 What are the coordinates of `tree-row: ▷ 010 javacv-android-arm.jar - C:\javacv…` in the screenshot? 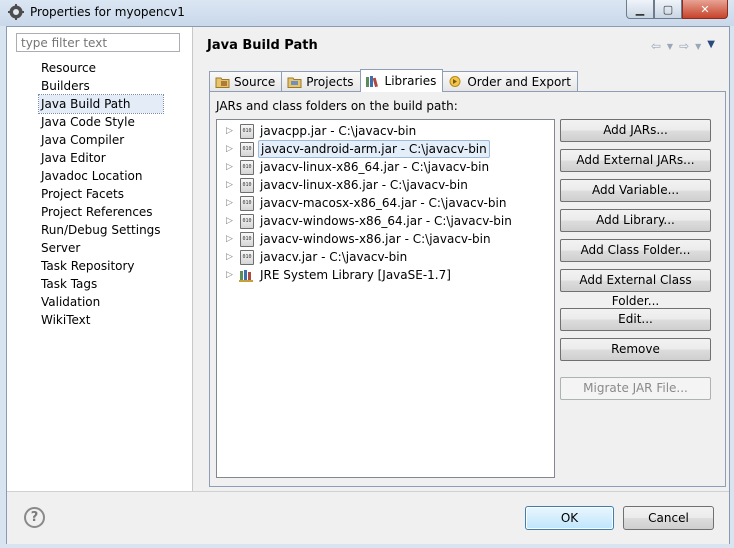 It's located at (353, 149).